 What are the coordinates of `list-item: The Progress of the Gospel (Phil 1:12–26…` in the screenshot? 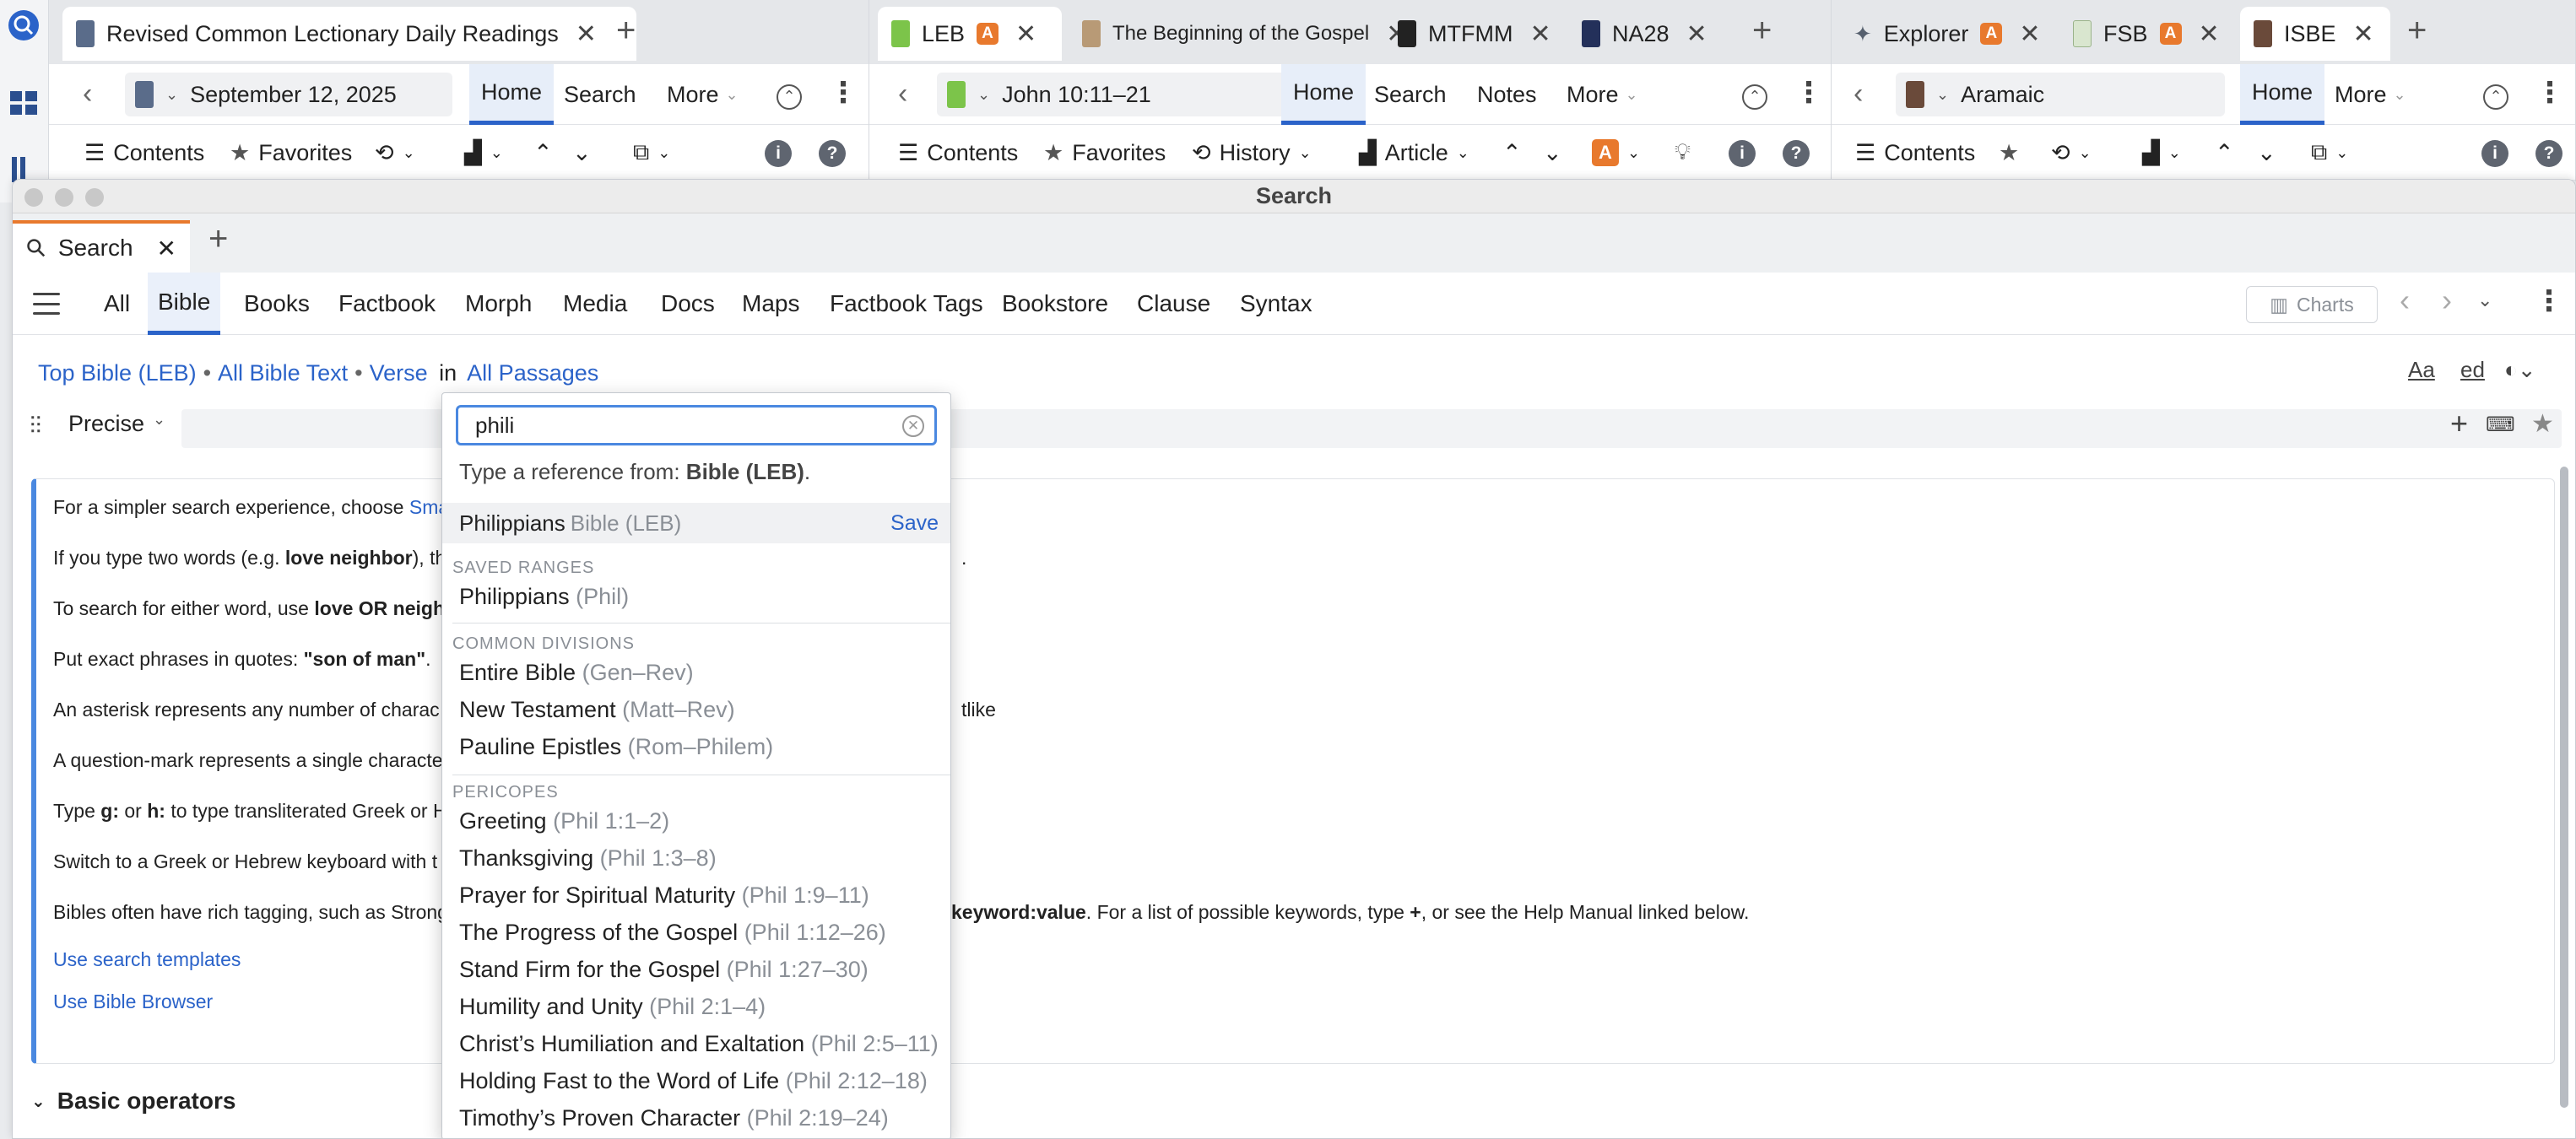 It's located at (672, 933).